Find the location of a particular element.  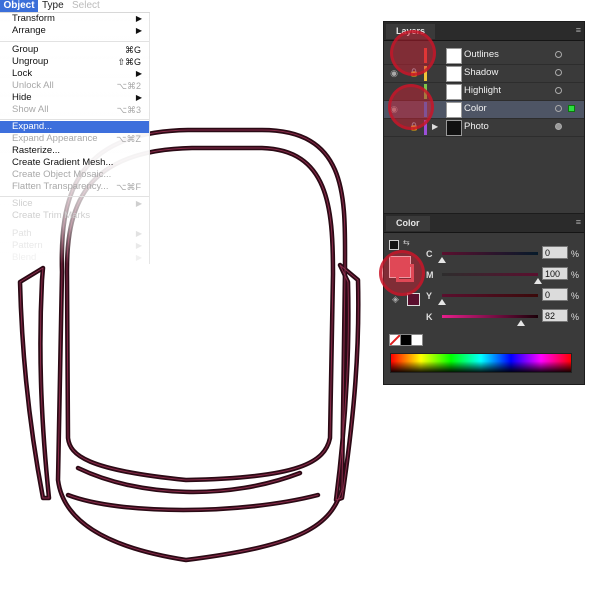

yellow-label: Y is located at coordinates (429, 296).